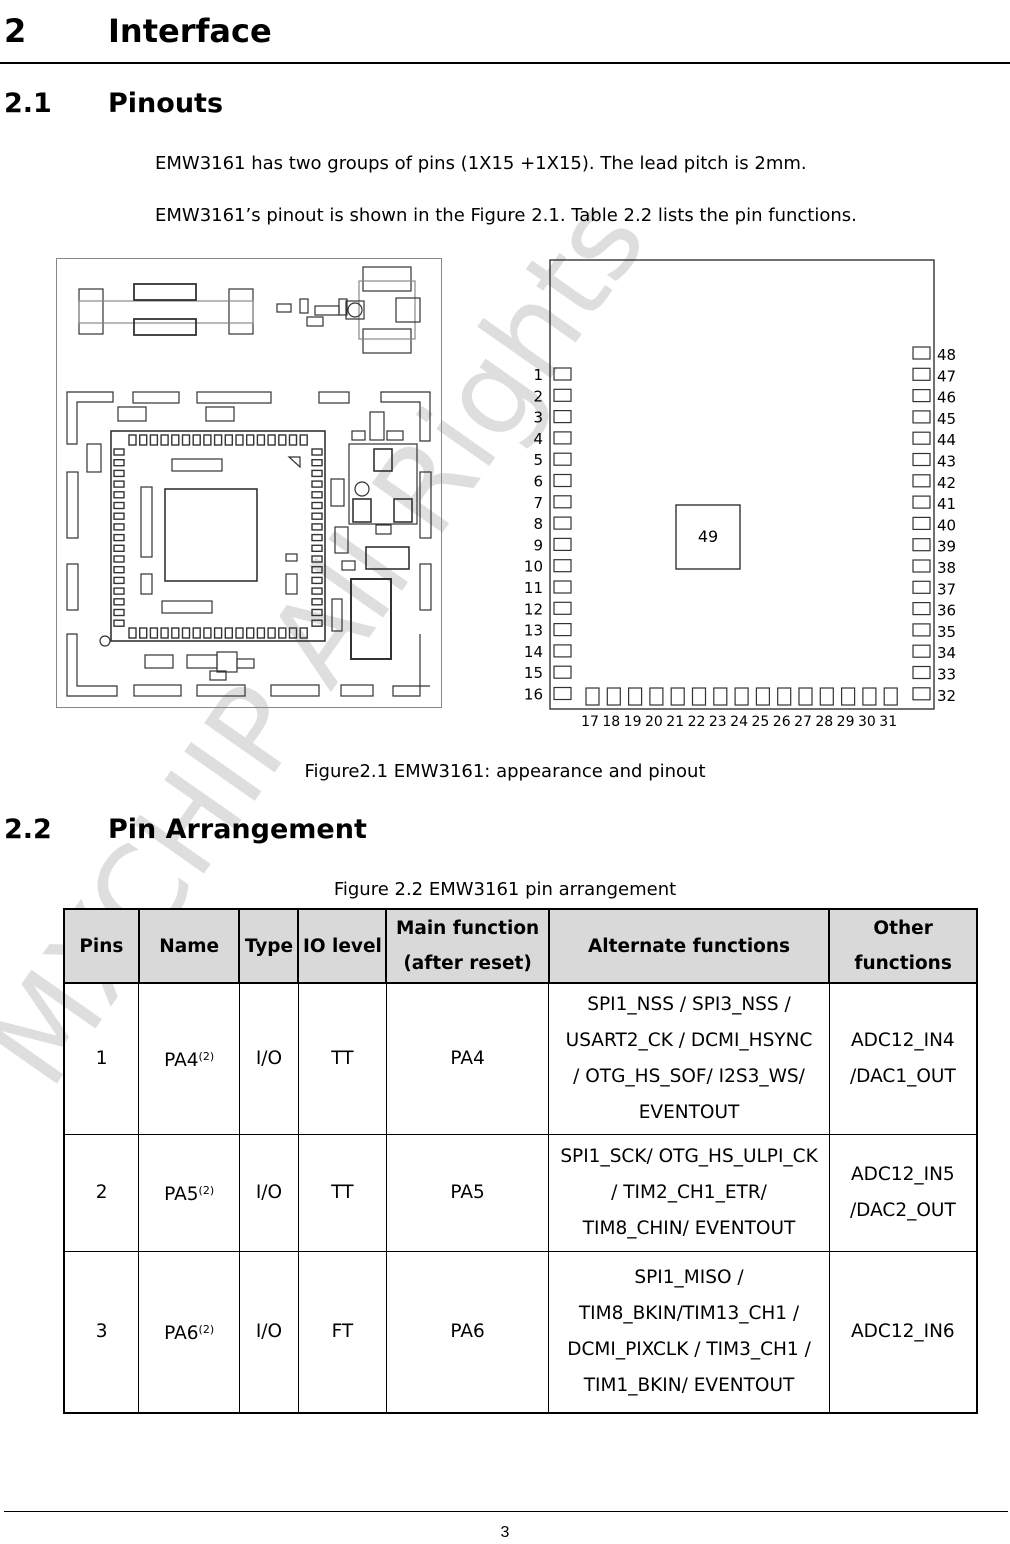 This screenshot has height=1544, width=1010. I want to click on other-line: ADC12_IN6, so click(903, 1331).